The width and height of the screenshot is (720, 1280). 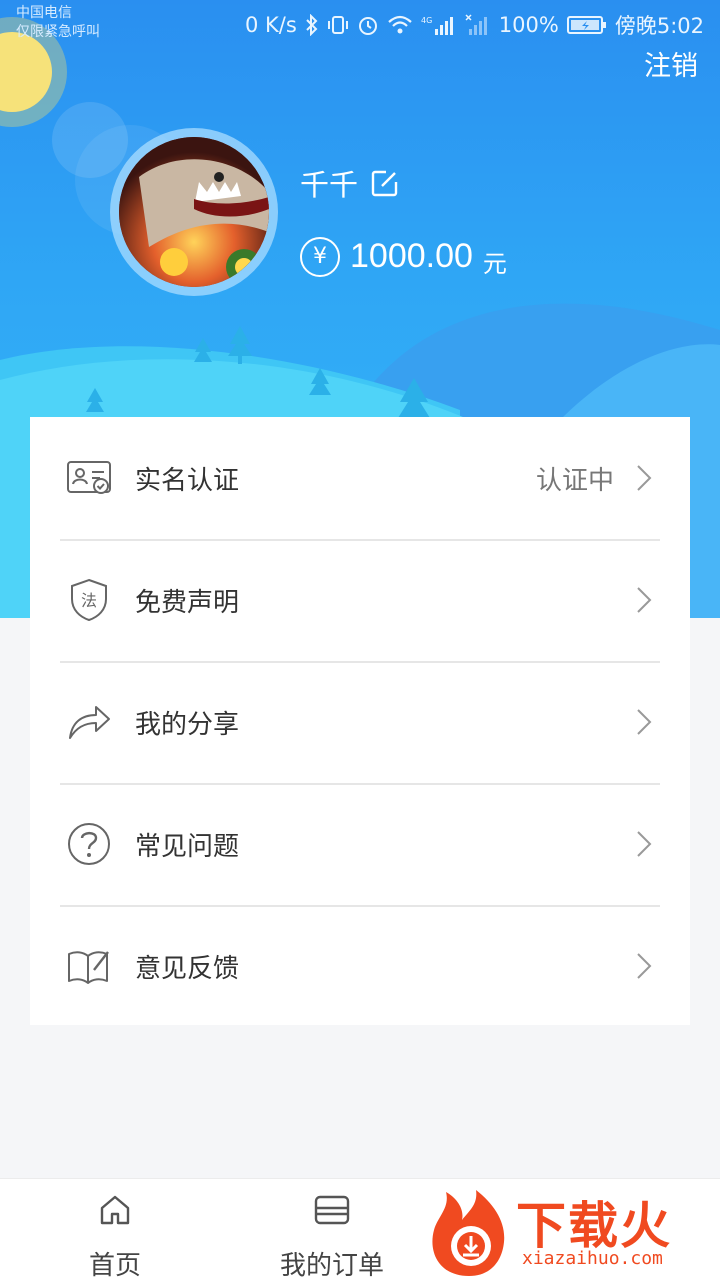 I want to click on vibrate-icon, so click(x=337, y=25).